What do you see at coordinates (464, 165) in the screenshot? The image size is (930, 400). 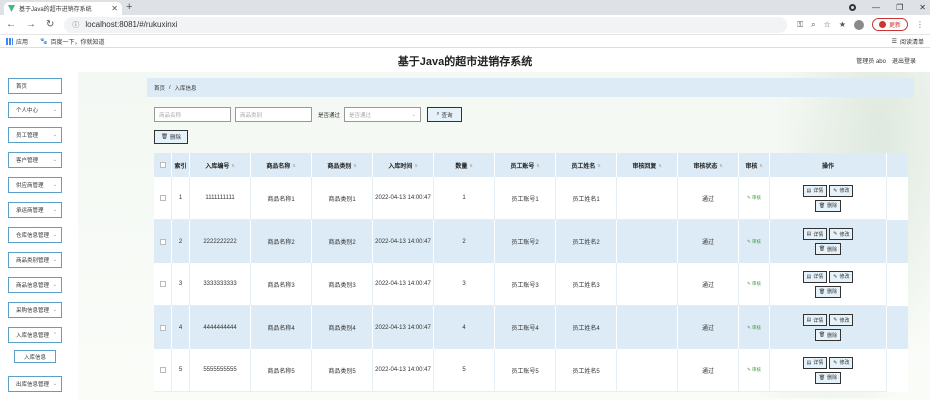 I see `col-quantity: 数量 ⇅` at bounding box center [464, 165].